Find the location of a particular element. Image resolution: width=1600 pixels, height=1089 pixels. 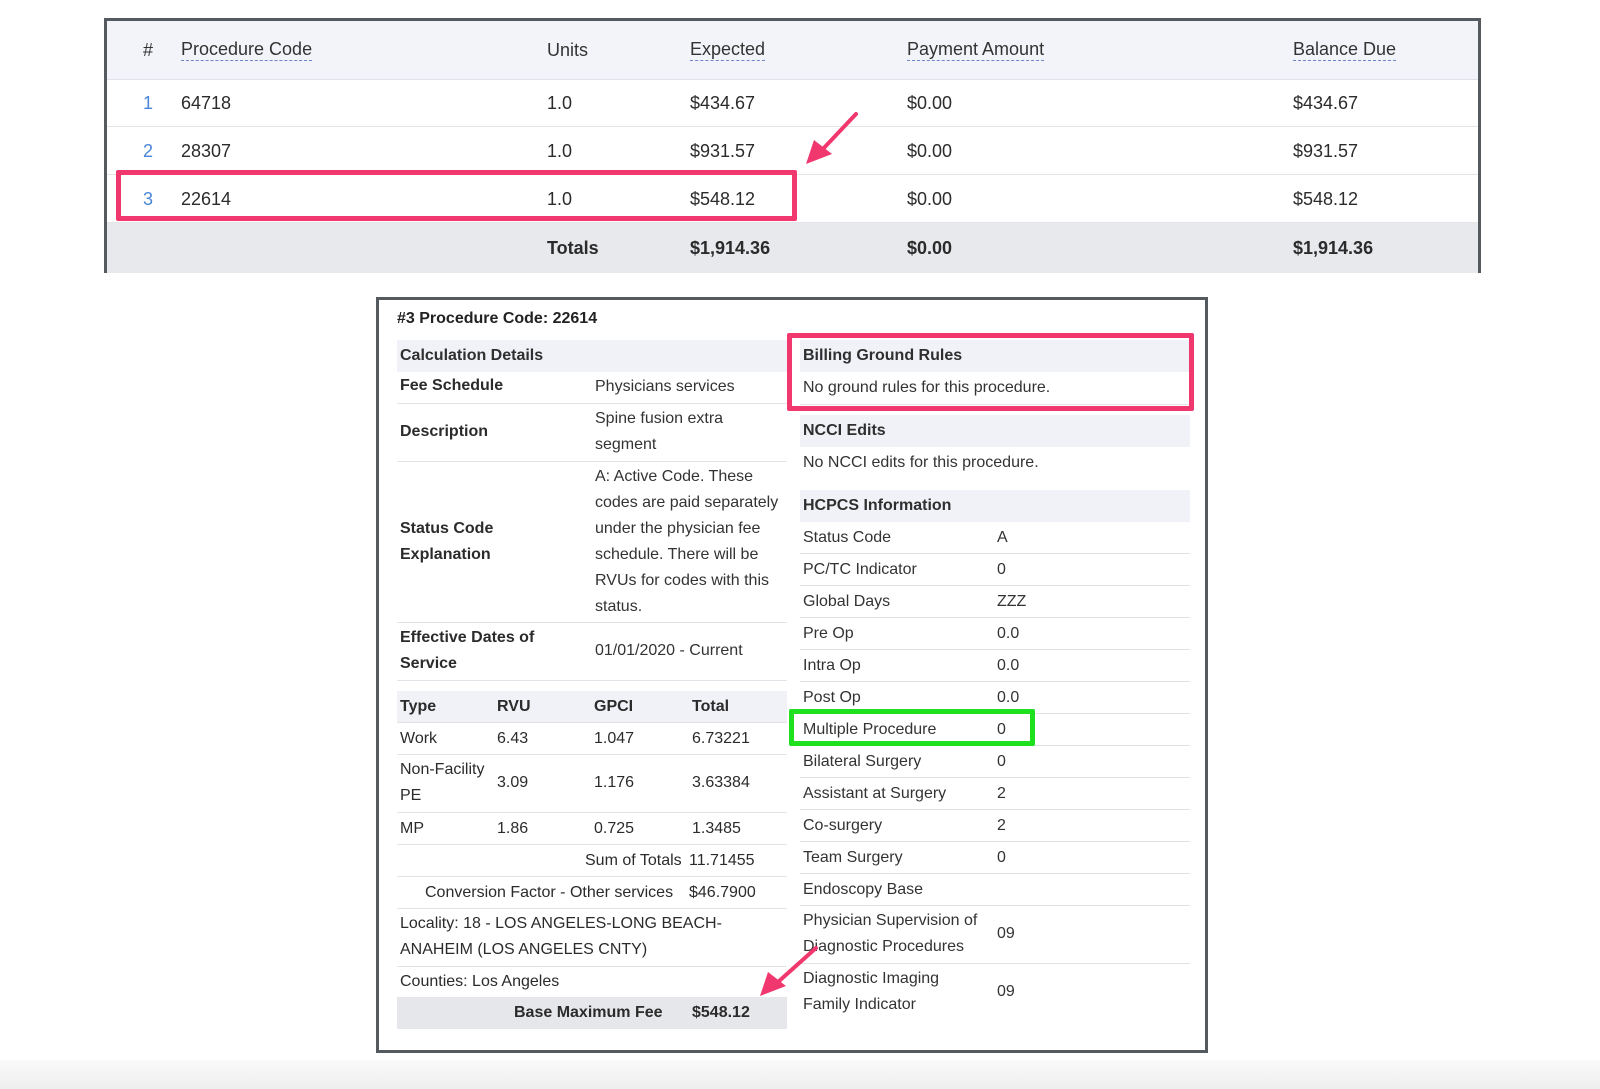

counties-text: Counties: Los Angeles is located at coordinates (480, 981).